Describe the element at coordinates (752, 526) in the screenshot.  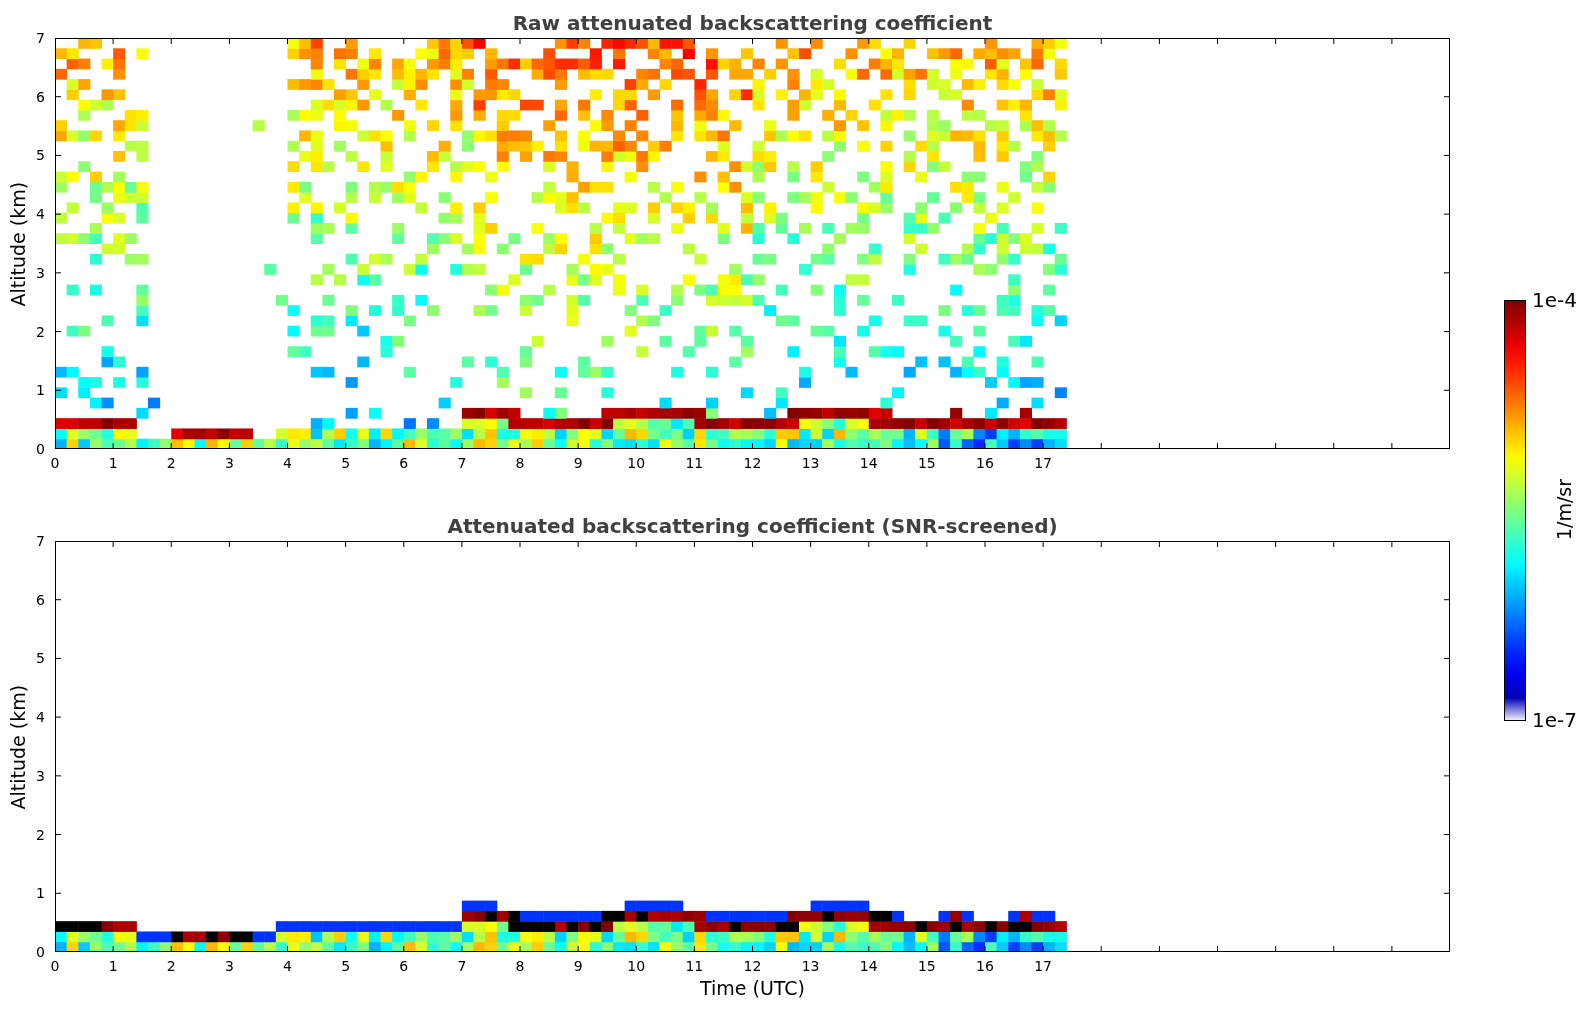
I see `plot-title: Attenuated backscattering coefficient (SNR-screened)` at that location.